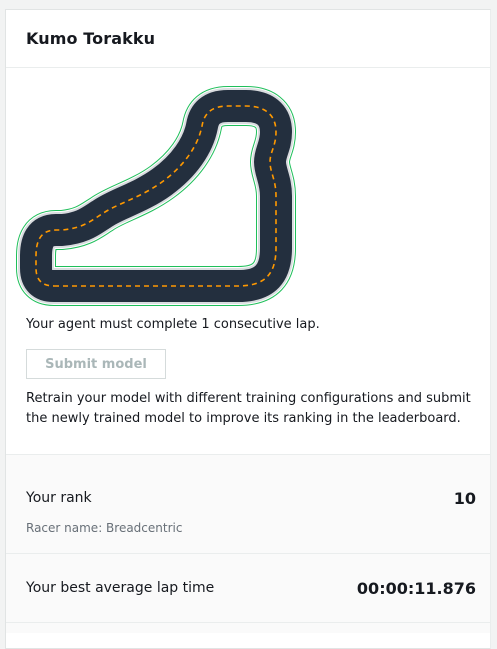 Image resolution: width=497 pixels, height=649 pixels. I want to click on racer-name: Racer name: Breadcentric, so click(104, 528).